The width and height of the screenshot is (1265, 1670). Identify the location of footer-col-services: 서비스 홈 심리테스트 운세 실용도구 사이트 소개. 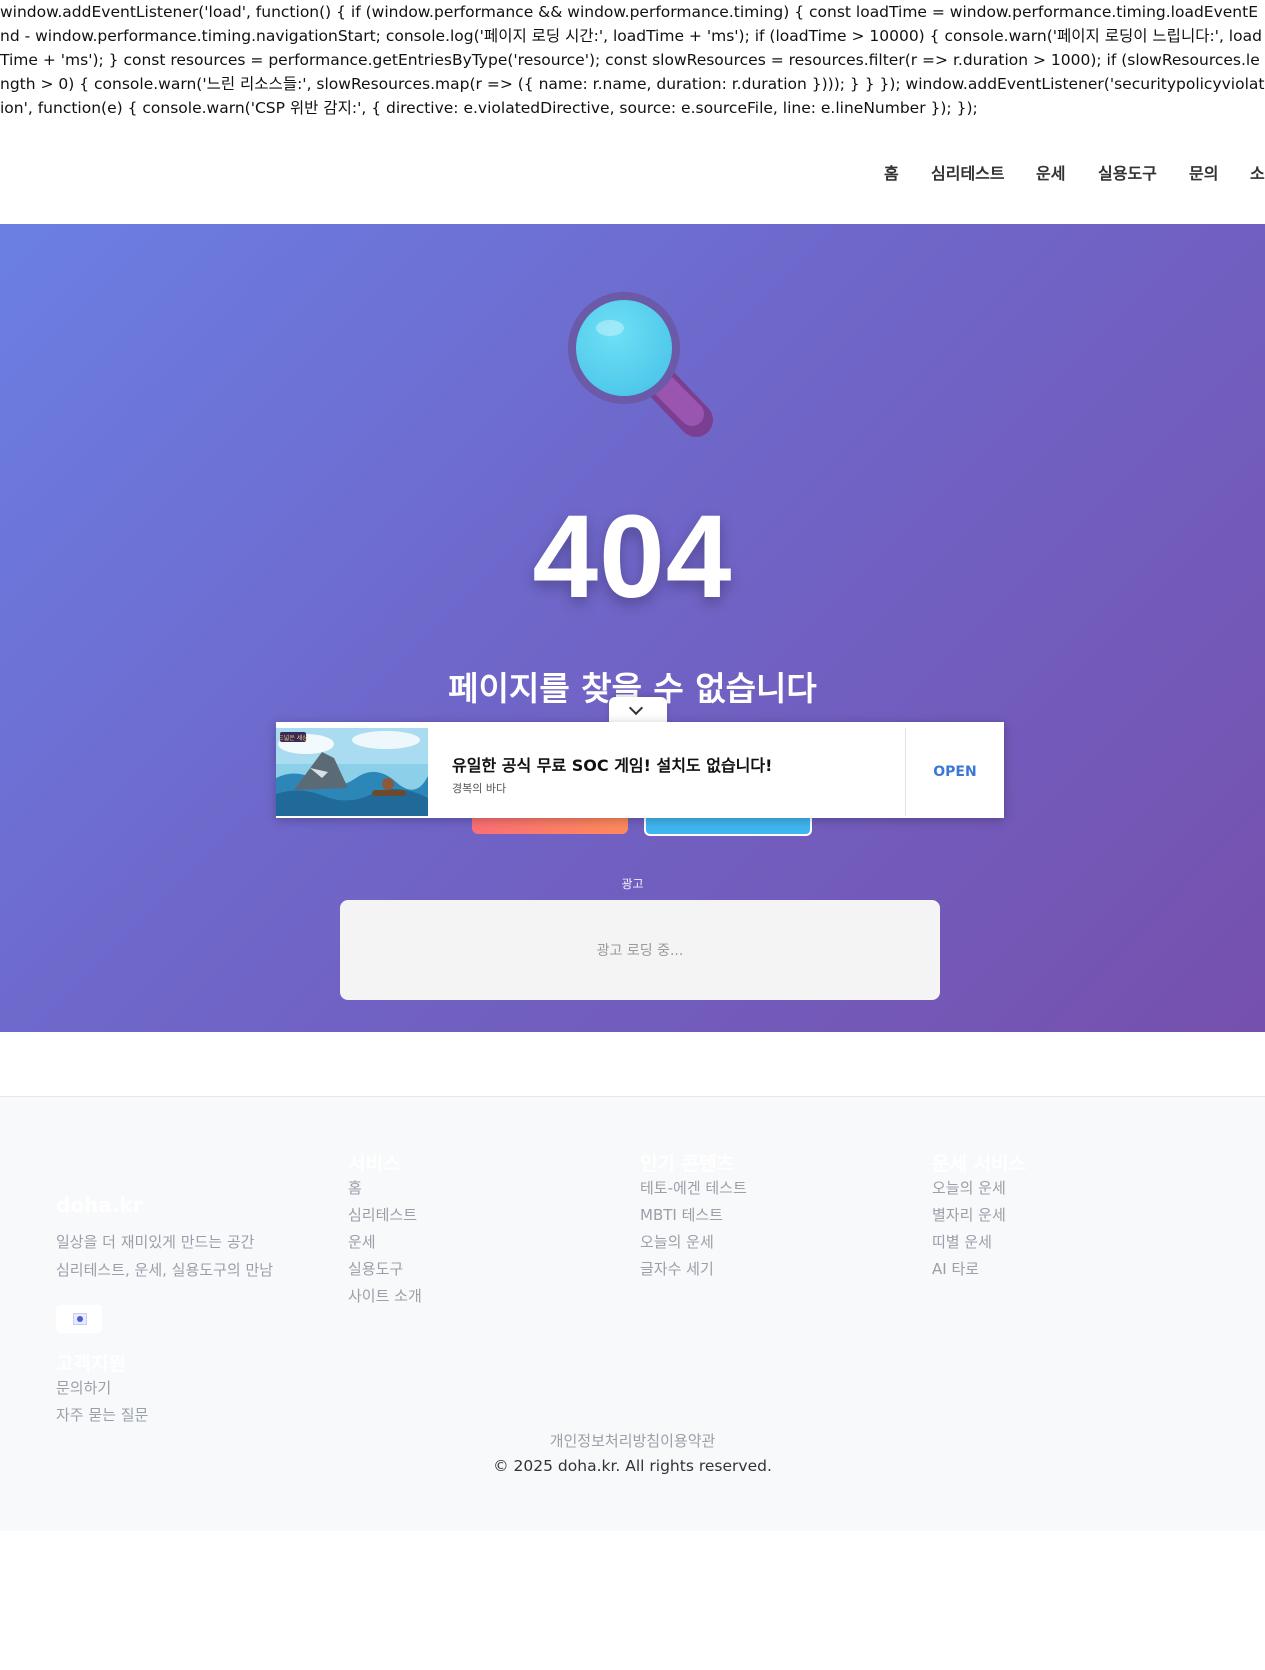
(385, 1229).